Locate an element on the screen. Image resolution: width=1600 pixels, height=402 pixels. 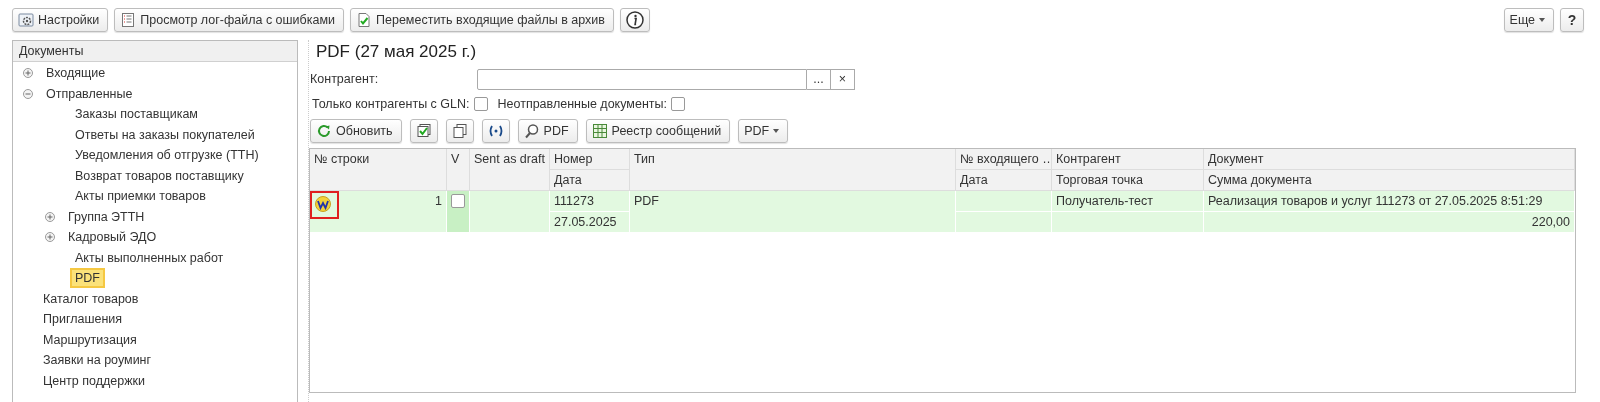
help-button: ? is located at coordinates (1572, 20).